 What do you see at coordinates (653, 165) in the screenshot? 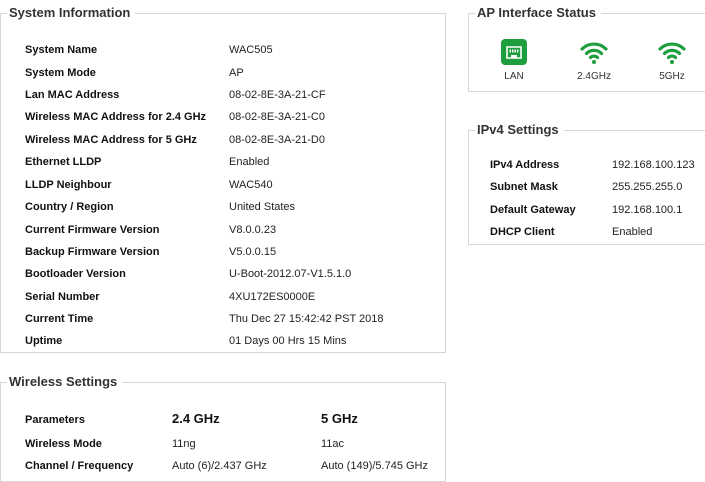
I see `ipv4-value: 192.168.100.123` at bounding box center [653, 165].